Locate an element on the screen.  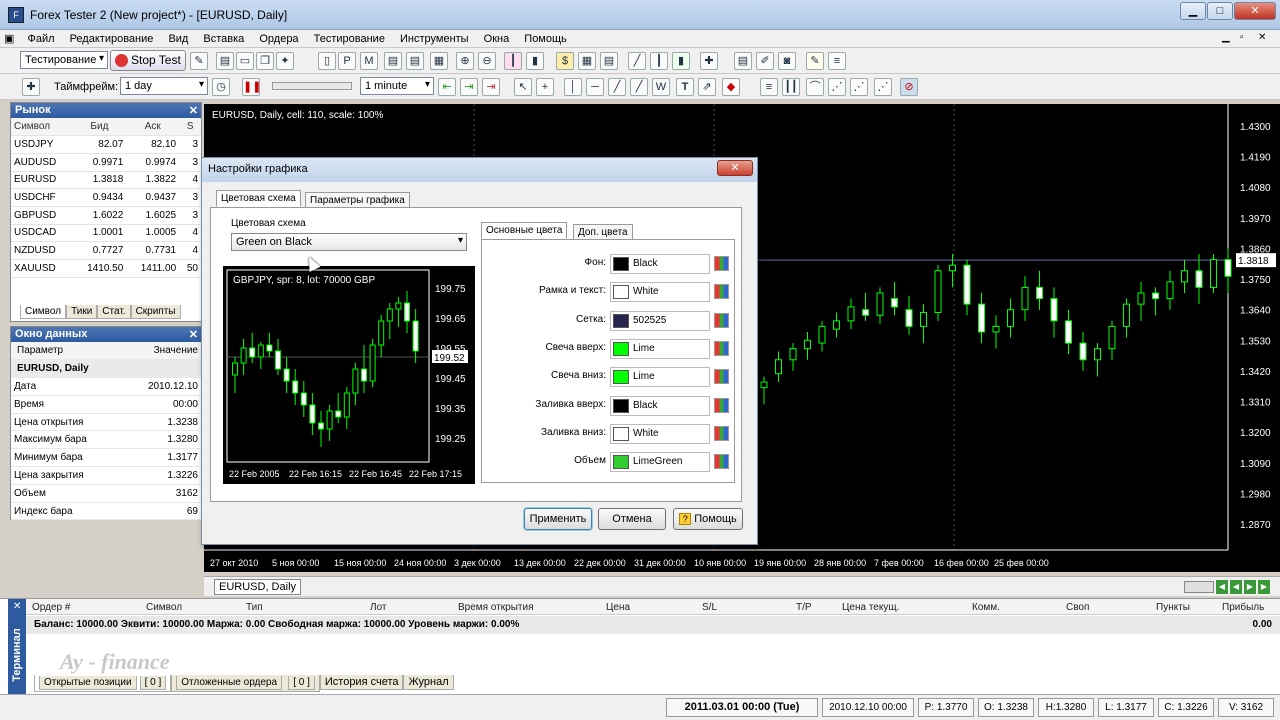
gann-icon: ⋰ is located at coordinates (859, 87).